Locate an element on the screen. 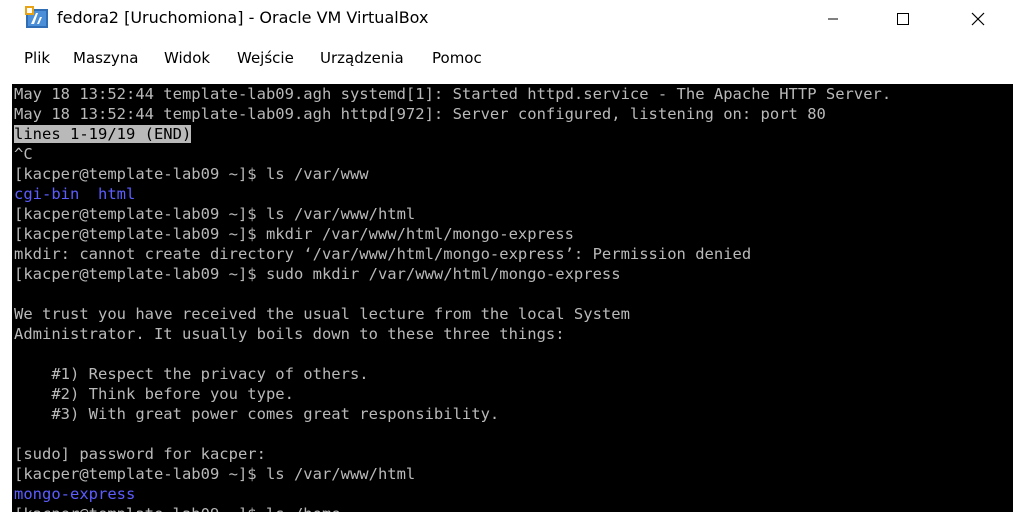 The image size is (1025, 512). maximize-button is located at coordinates (903, 19).